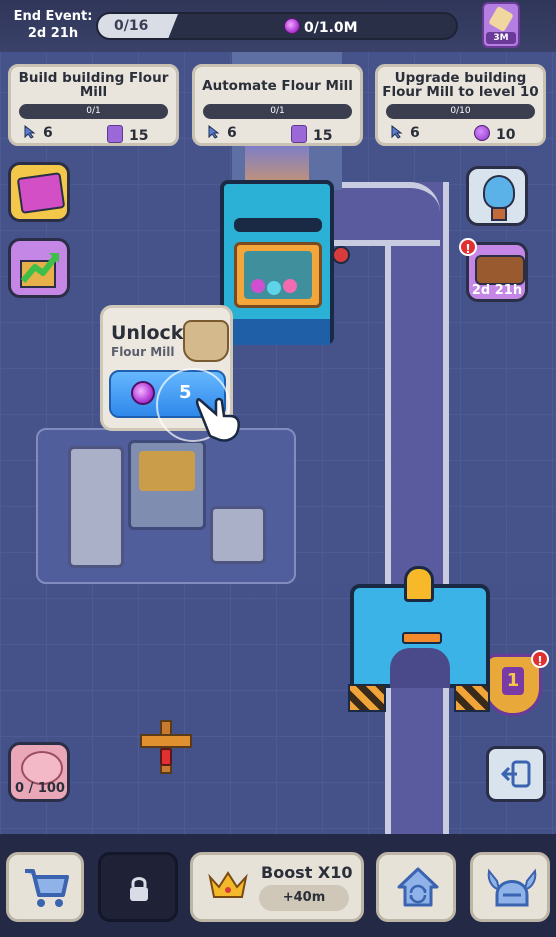 The height and width of the screenshot is (937, 556). I want to click on signpost, so click(166, 748).